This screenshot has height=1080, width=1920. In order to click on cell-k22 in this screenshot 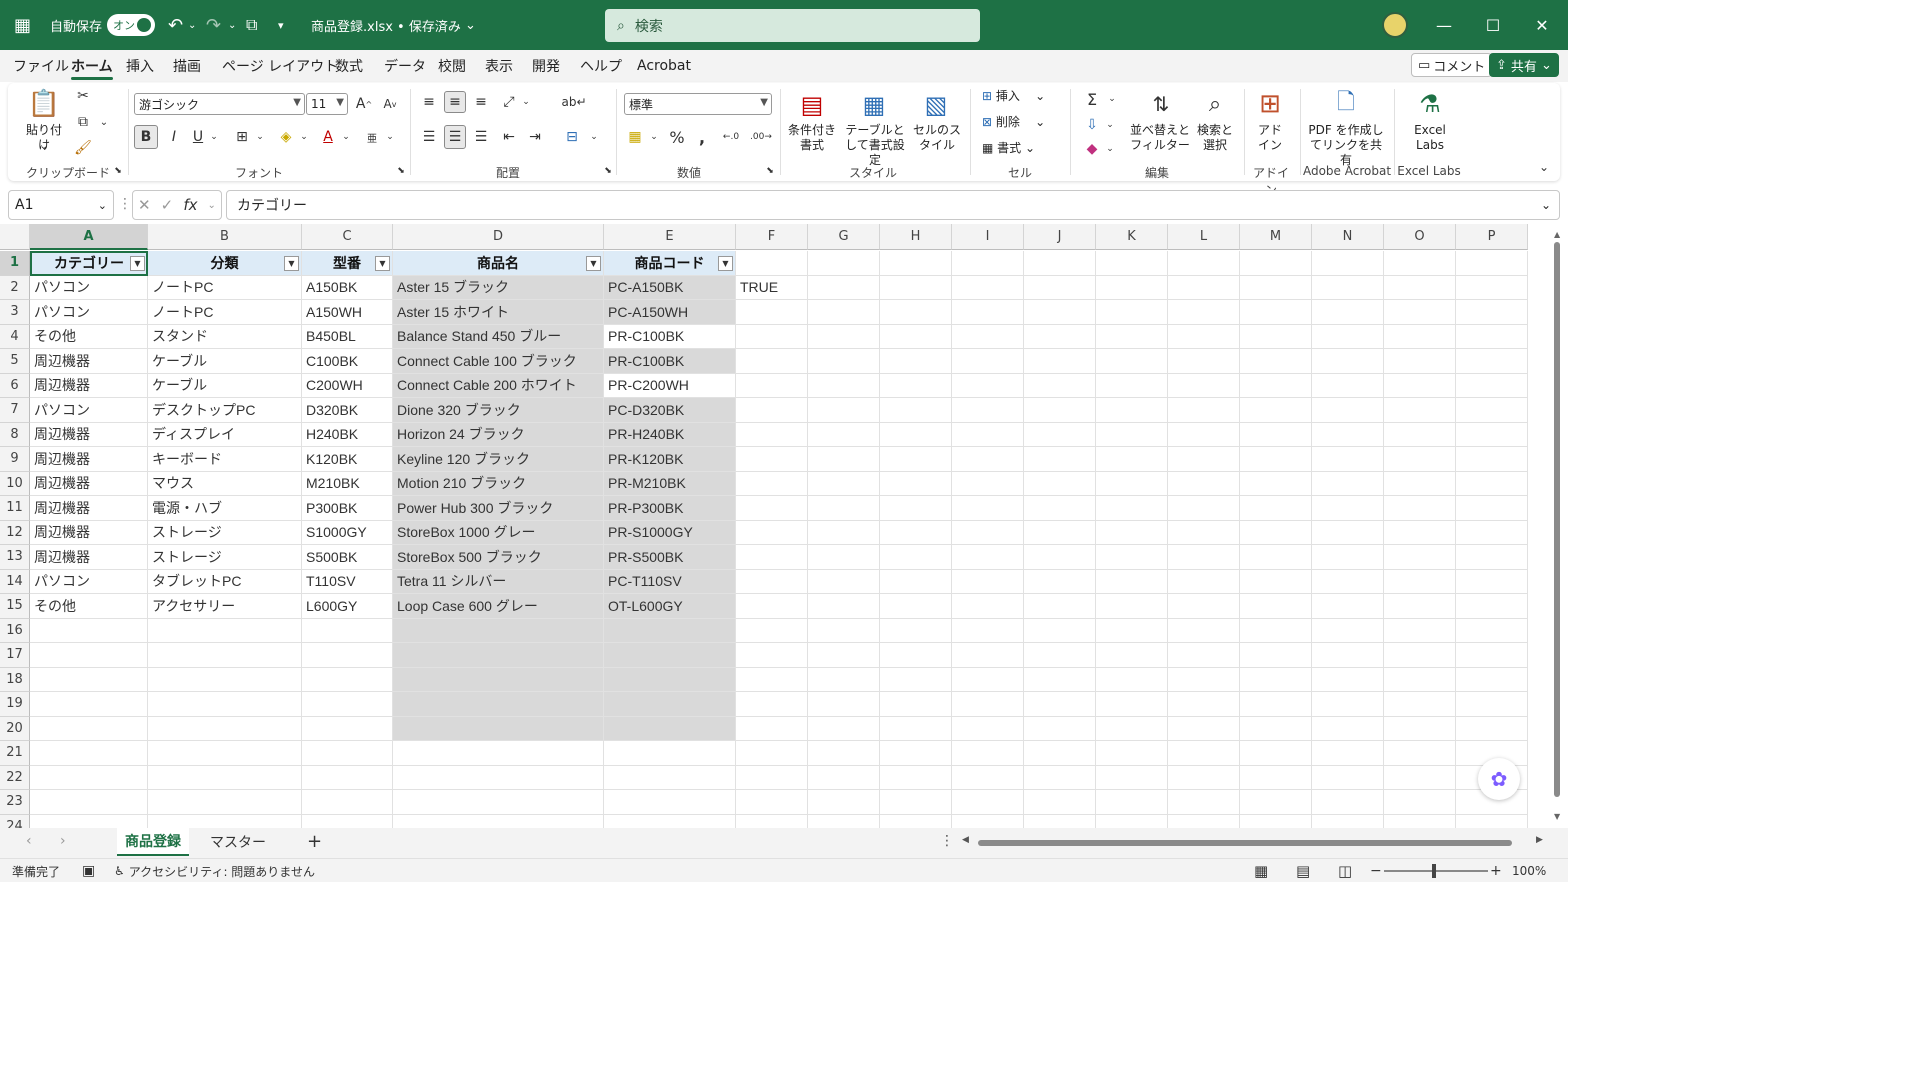, I will do `click(1132, 777)`.